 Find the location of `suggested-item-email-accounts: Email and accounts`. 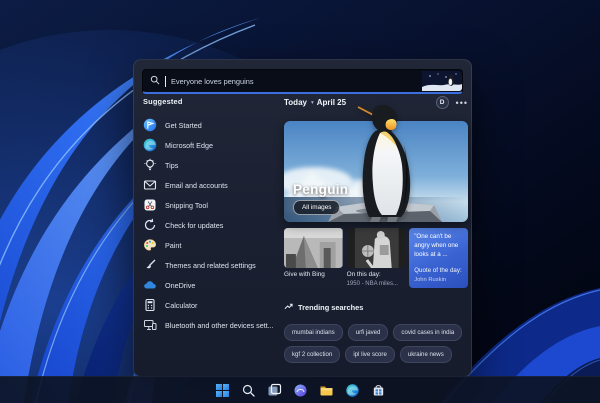

suggested-item-email-accounts: Email and accounts is located at coordinates (213, 185).